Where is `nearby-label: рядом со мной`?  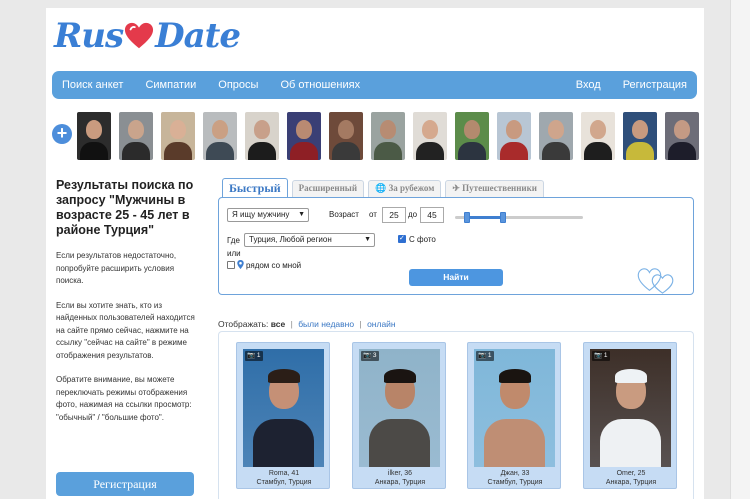 nearby-label: рядом со мной is located at coordinates (274, 265).